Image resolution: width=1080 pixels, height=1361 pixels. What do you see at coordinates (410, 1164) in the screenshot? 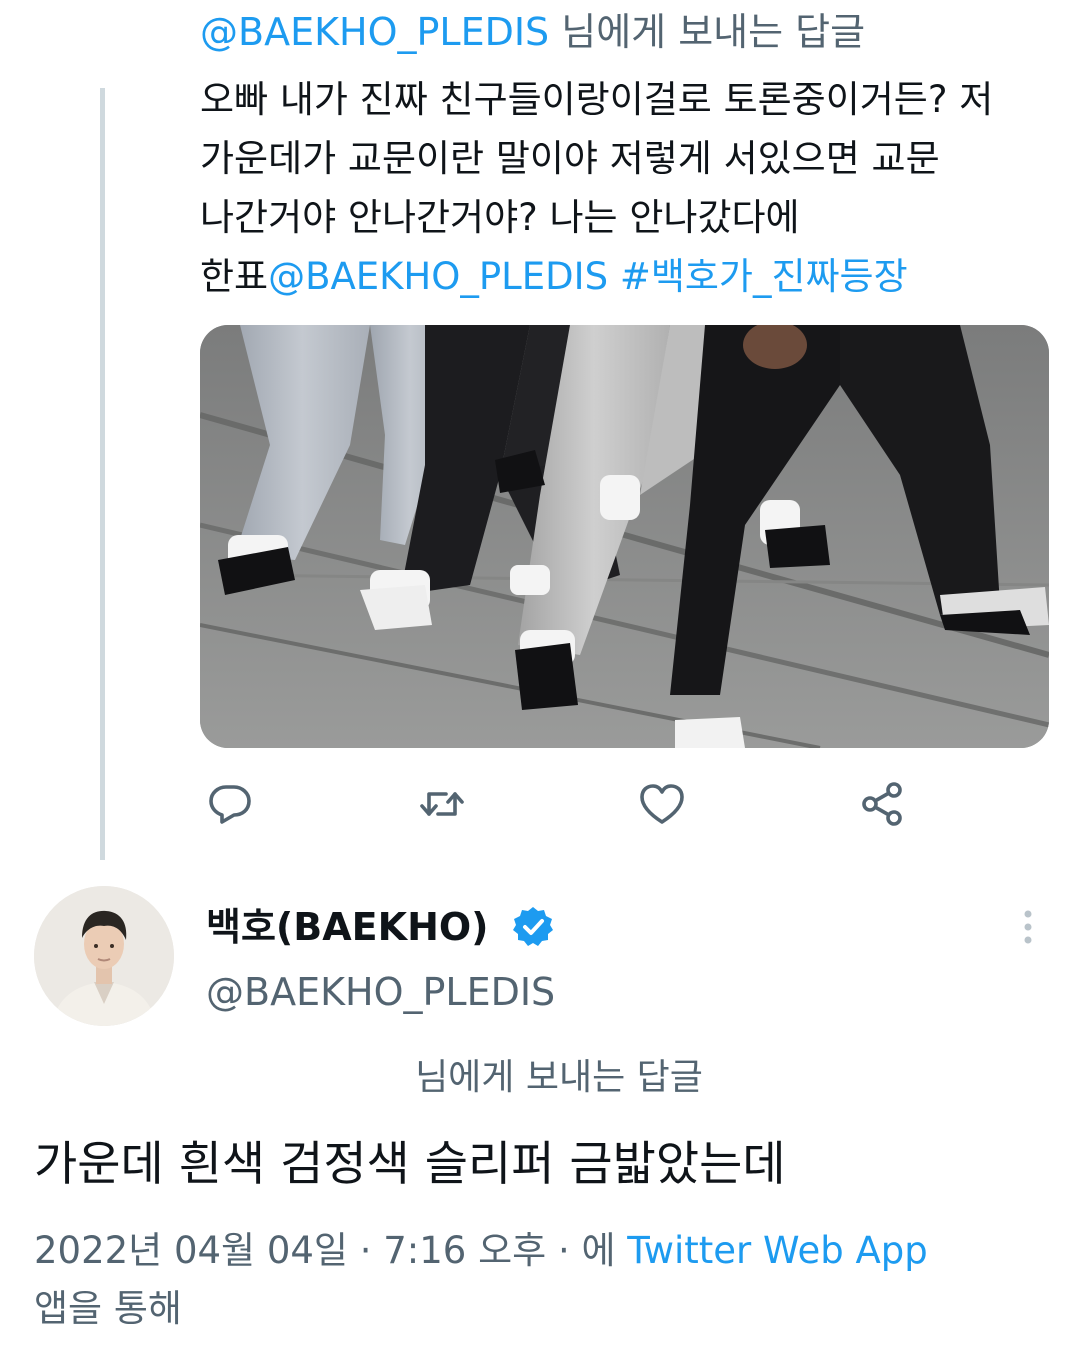
I see `main-tweet-text: 가운데 흰색 검정색 슬리퍼 금밟았는데` at bounding box center [410, 1164].